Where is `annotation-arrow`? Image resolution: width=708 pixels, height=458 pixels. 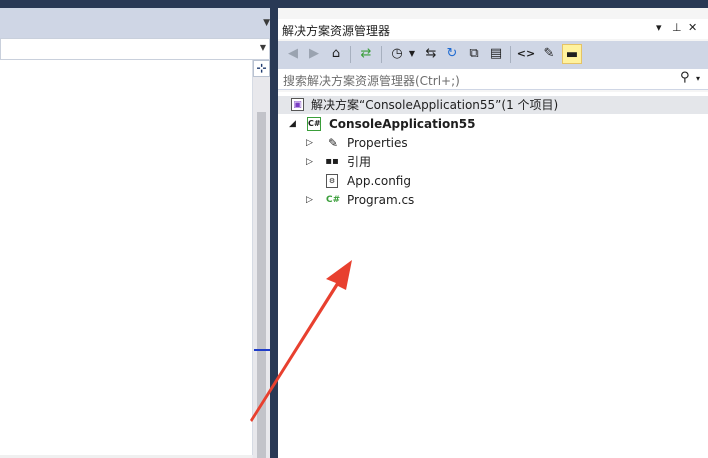
annotation-arrow is located at coordinates (301, 341).